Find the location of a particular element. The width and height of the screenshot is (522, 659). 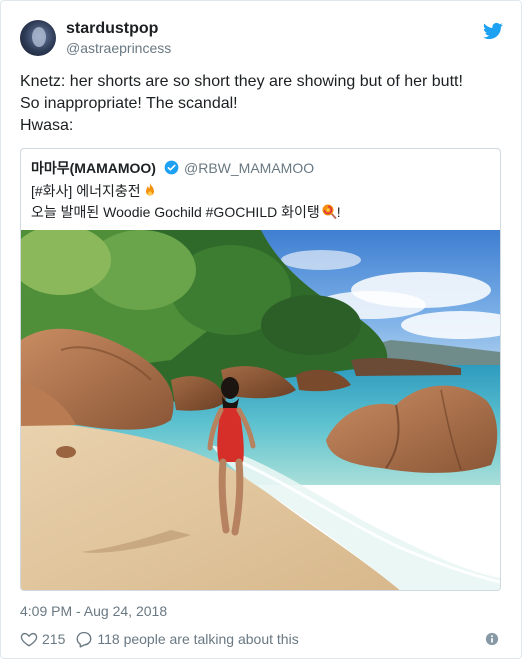

quoted-text: [#화사] 에너지충전 is located at coordinates (86, 191).